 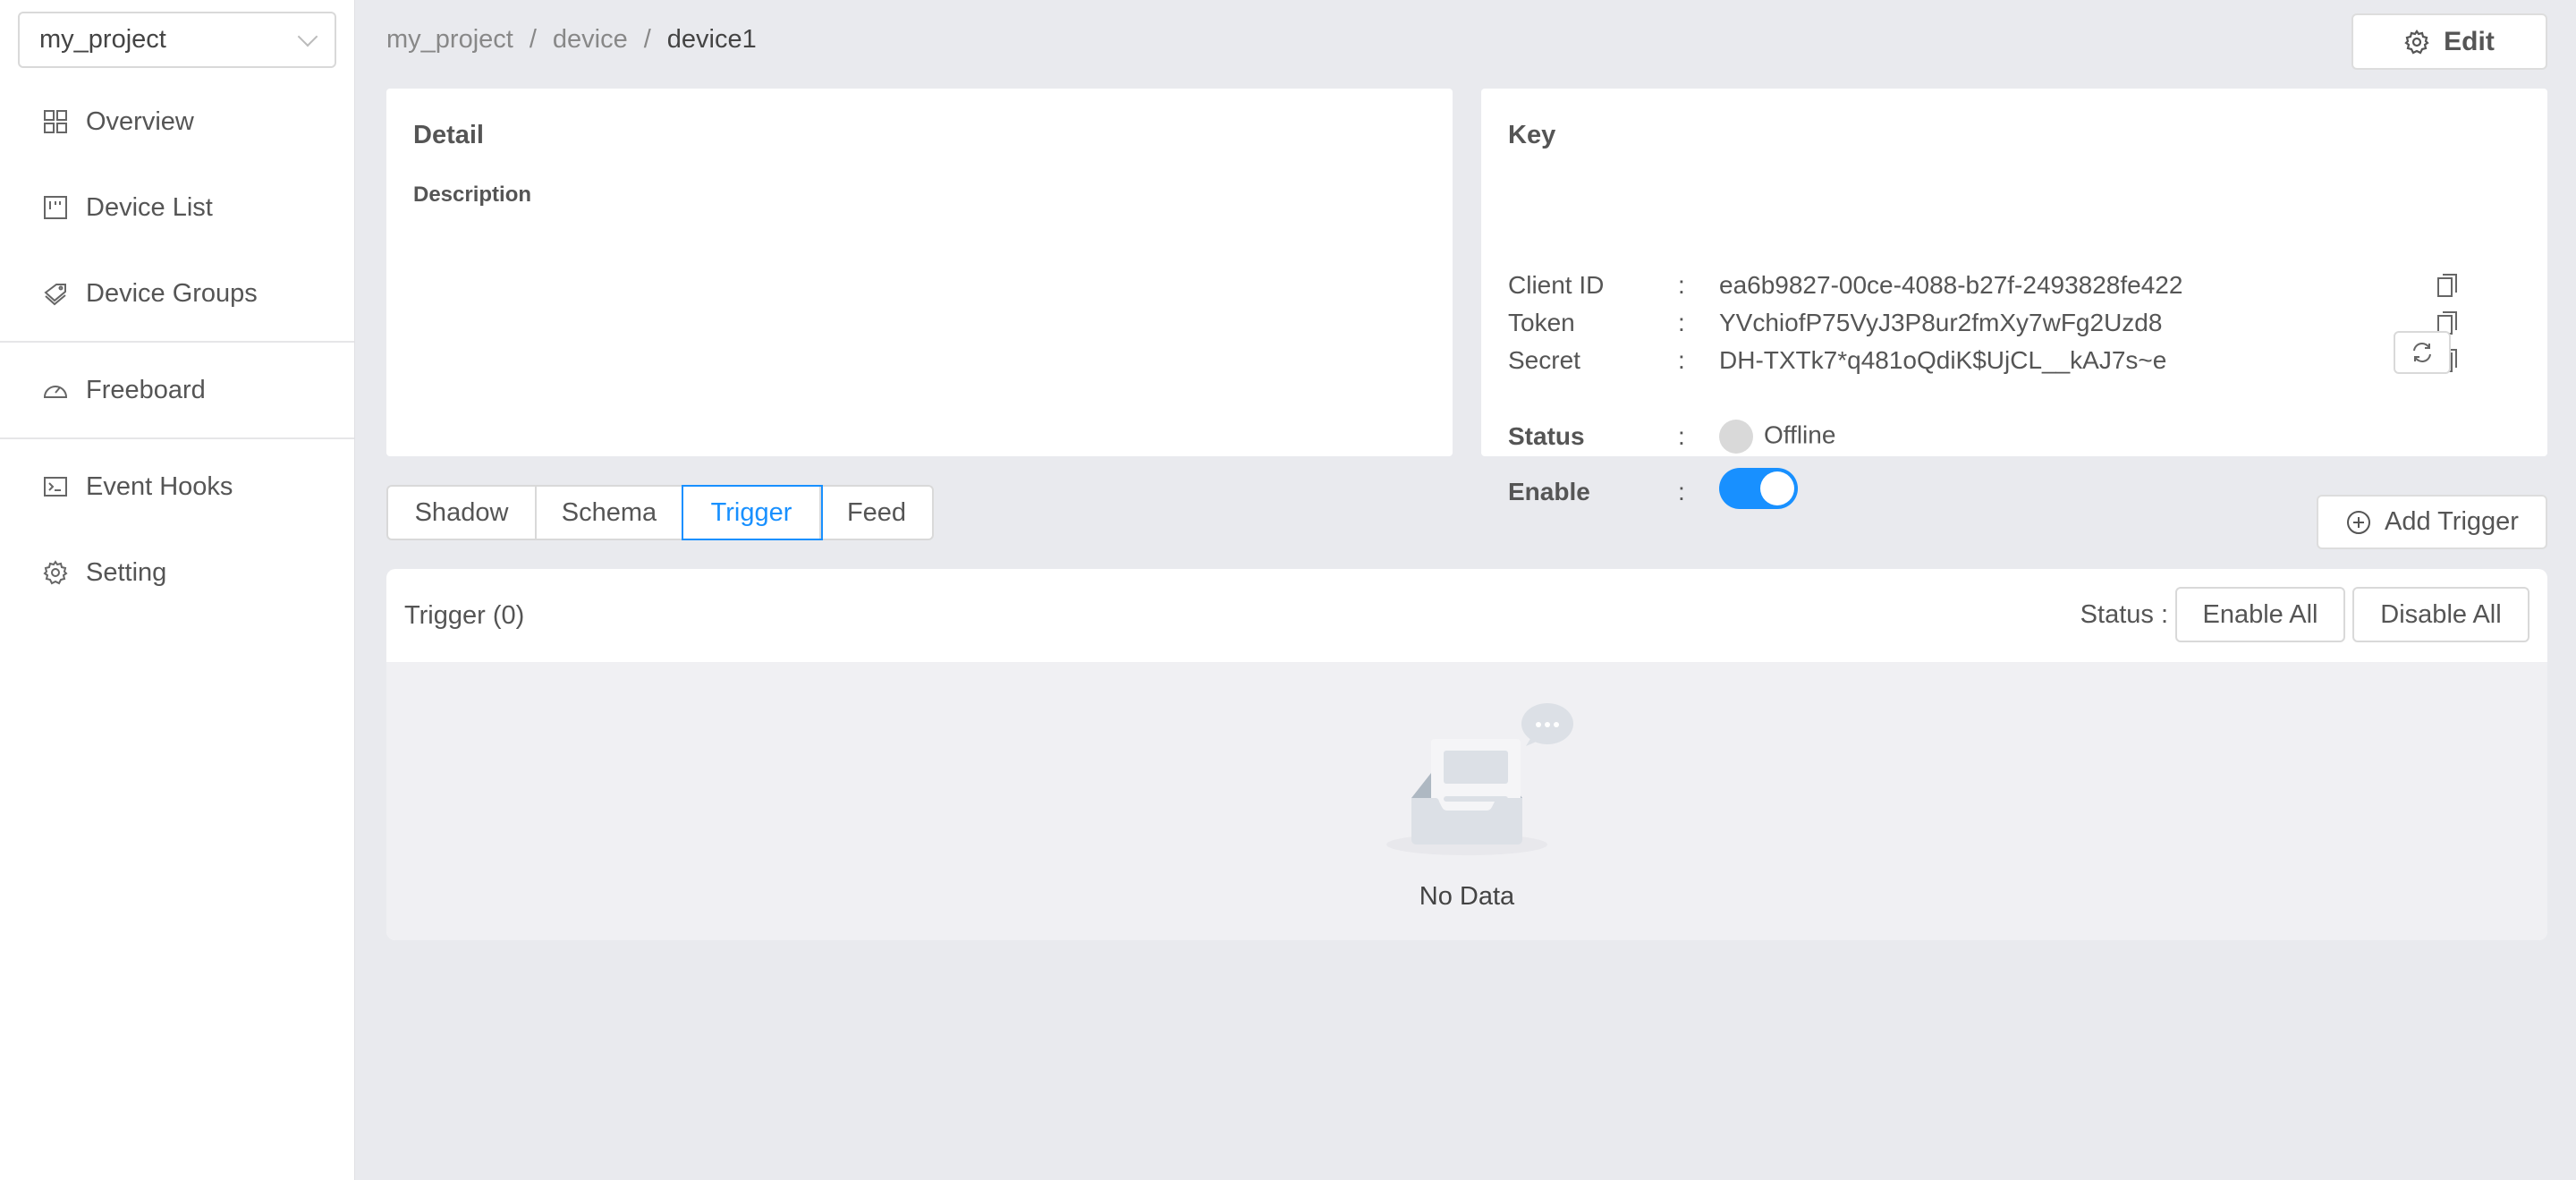 I want to click on copy-icon, so click(x=2448, y=286).